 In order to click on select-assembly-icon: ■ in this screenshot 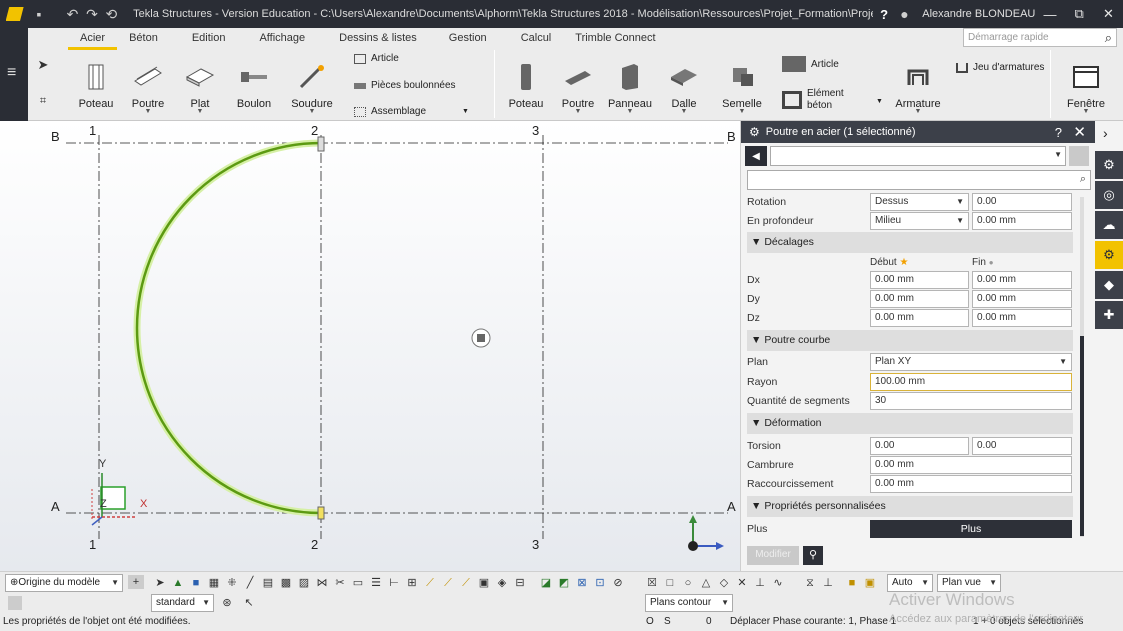, I will do `click(196, 583)`.